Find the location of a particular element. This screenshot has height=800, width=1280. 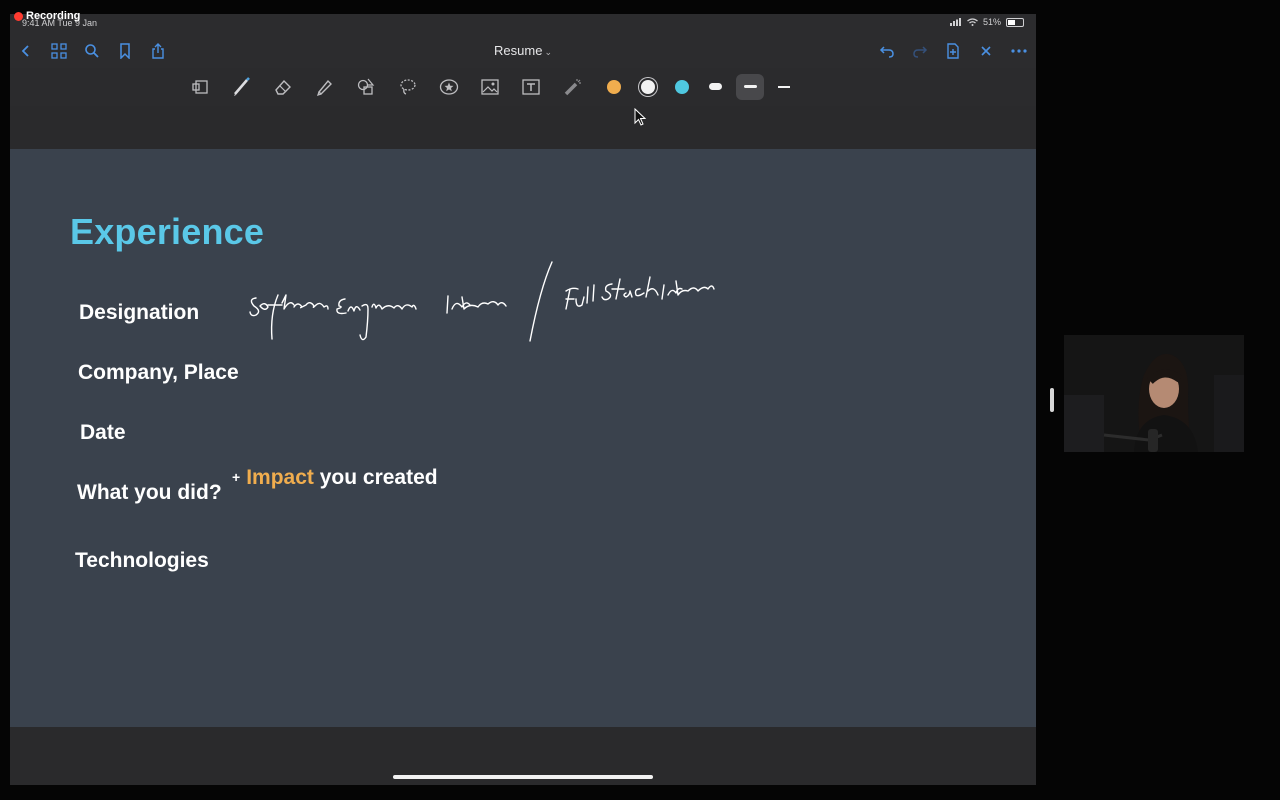

add-page-icon is located at coordinates (953, 51).